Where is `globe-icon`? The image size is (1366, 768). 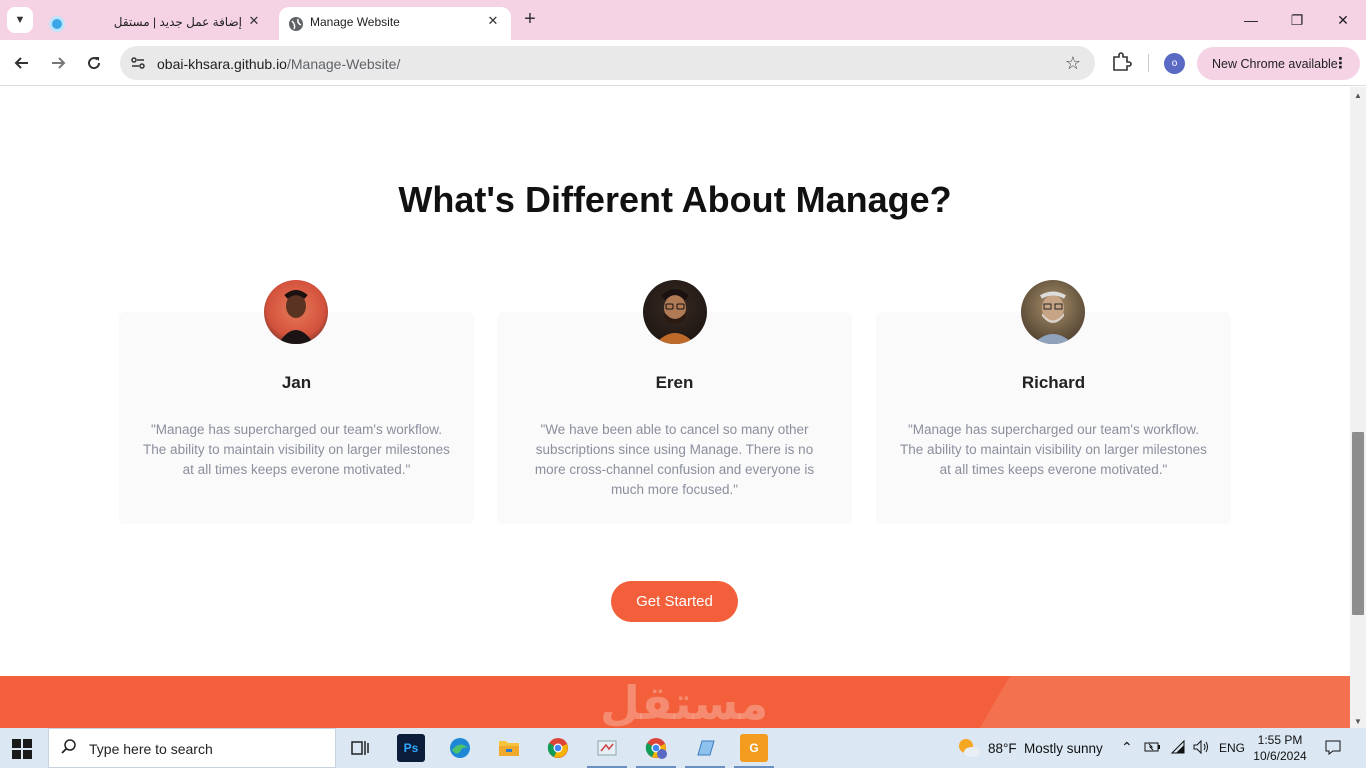
globe-icon is located at coordinates (296, 24).